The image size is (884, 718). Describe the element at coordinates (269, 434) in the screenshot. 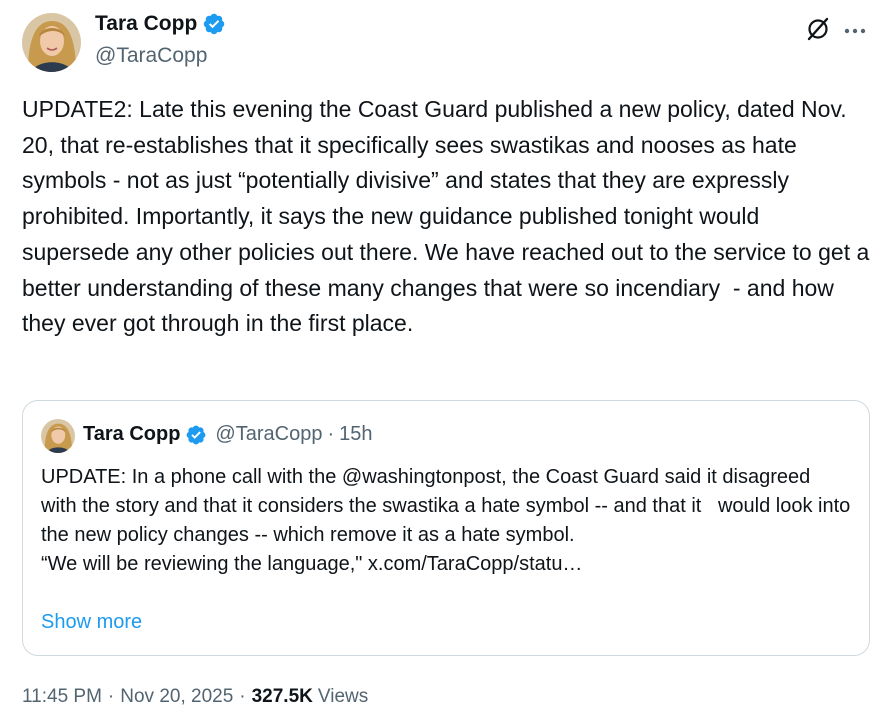

I see `quoted-author-handle: @TaraCopp` at that location.